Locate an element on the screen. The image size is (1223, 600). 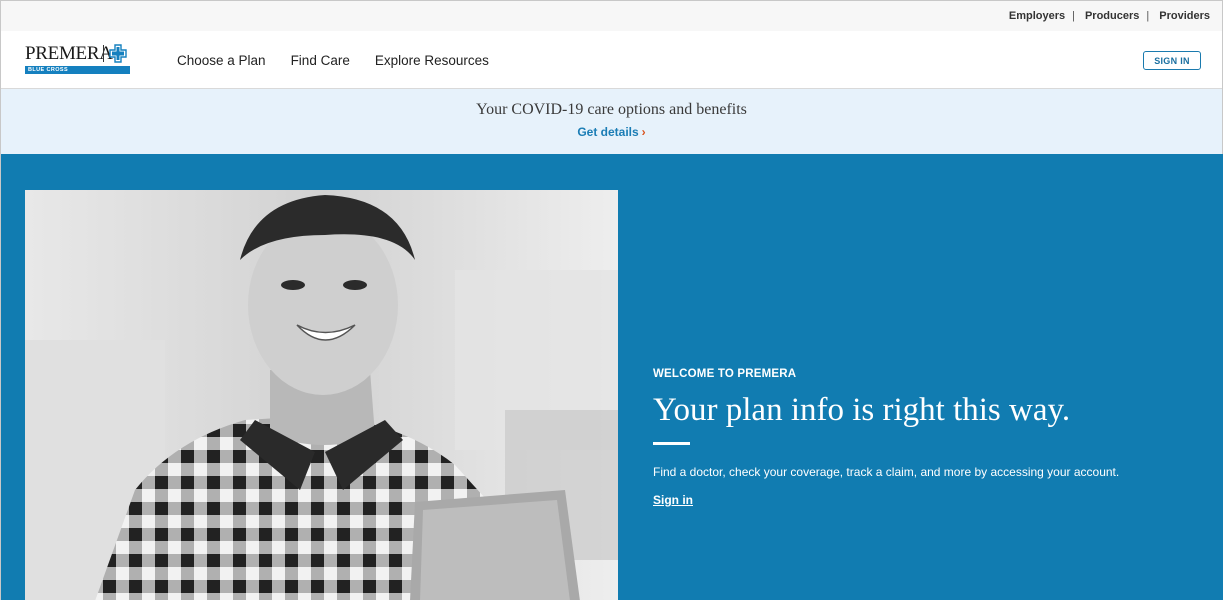
nav-choose-a-plan: Choose a Plan is located at coordinates (221, 60).